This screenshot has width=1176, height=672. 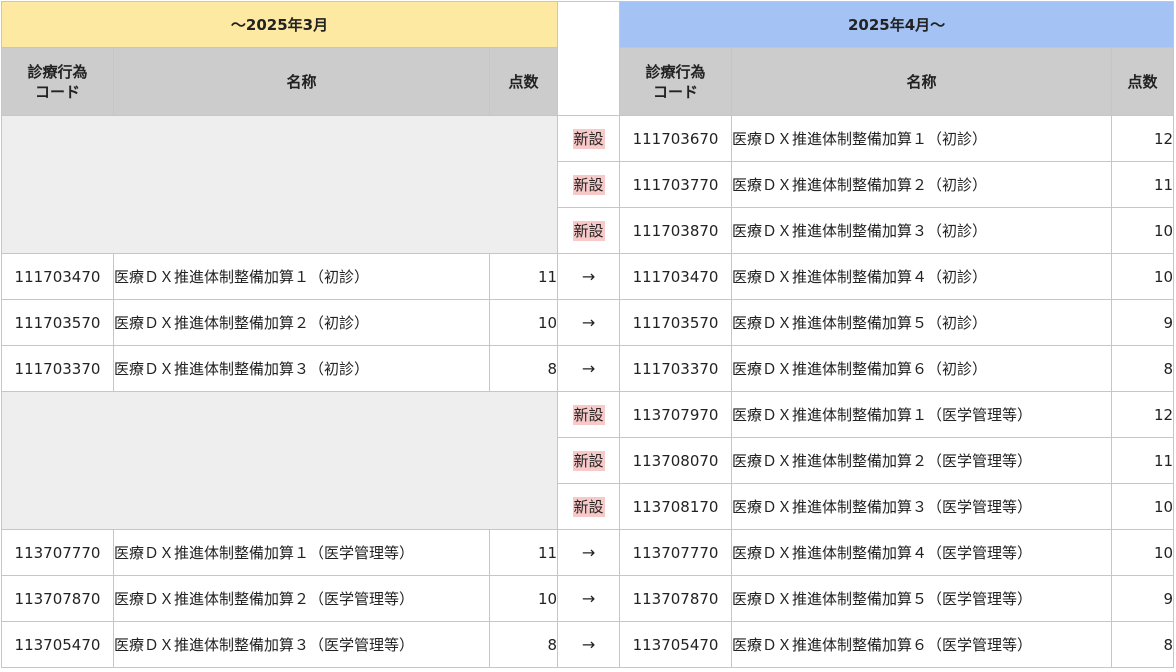 I want to click on new-period-header: 2025年4月～, so click(x=897, y=24).